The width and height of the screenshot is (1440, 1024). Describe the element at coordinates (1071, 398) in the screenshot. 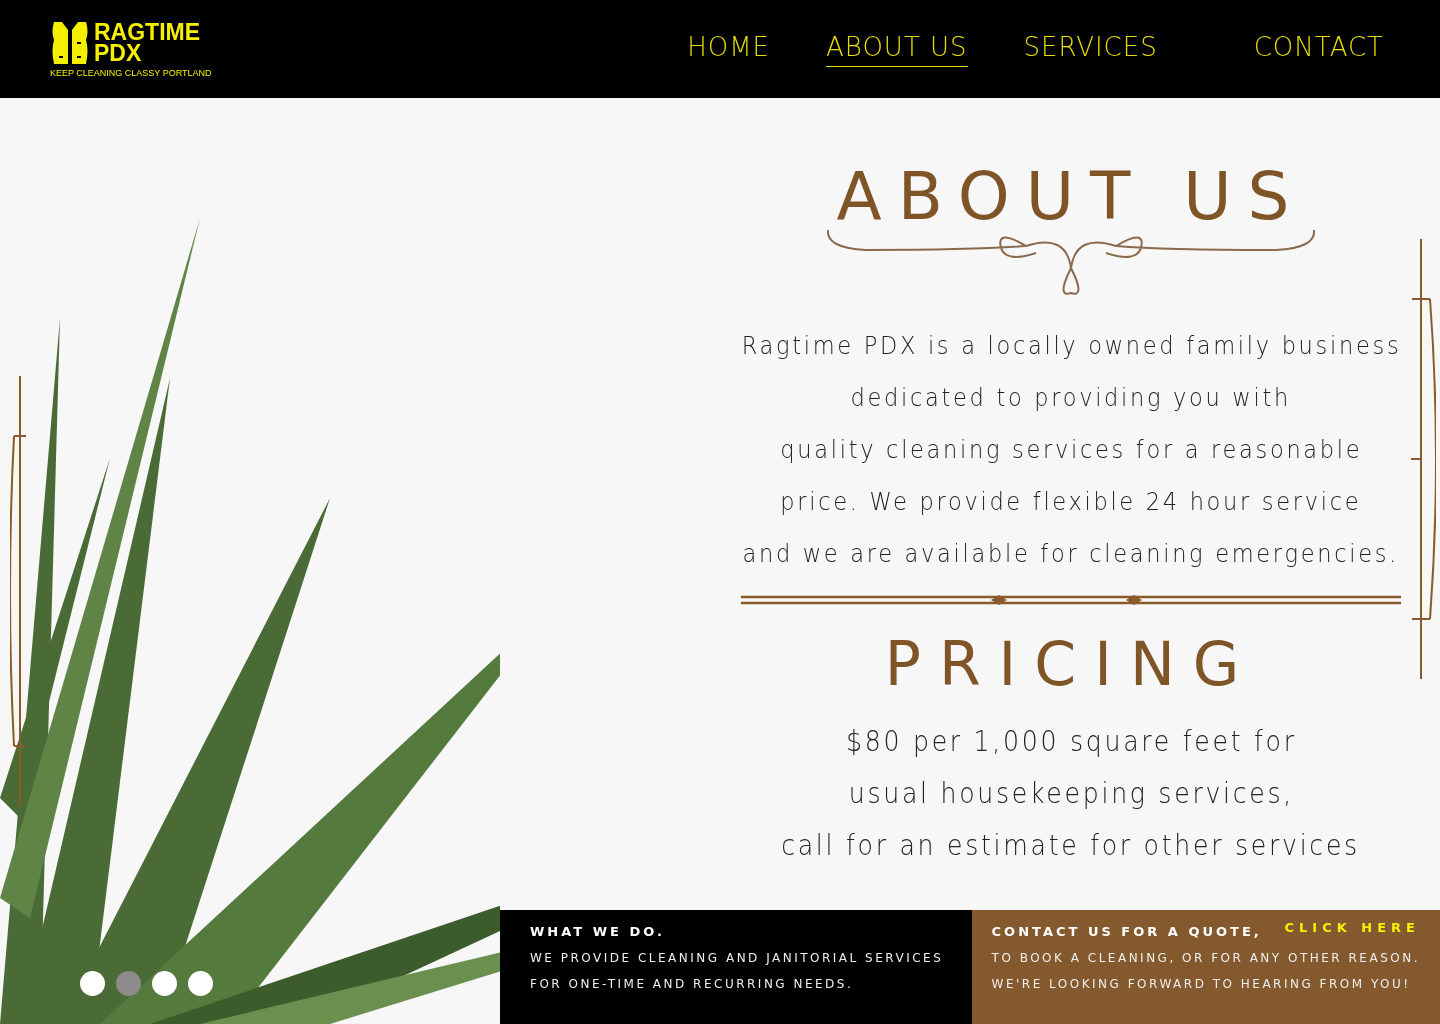

I see `about-text: dedicated to providing you with` at that location.